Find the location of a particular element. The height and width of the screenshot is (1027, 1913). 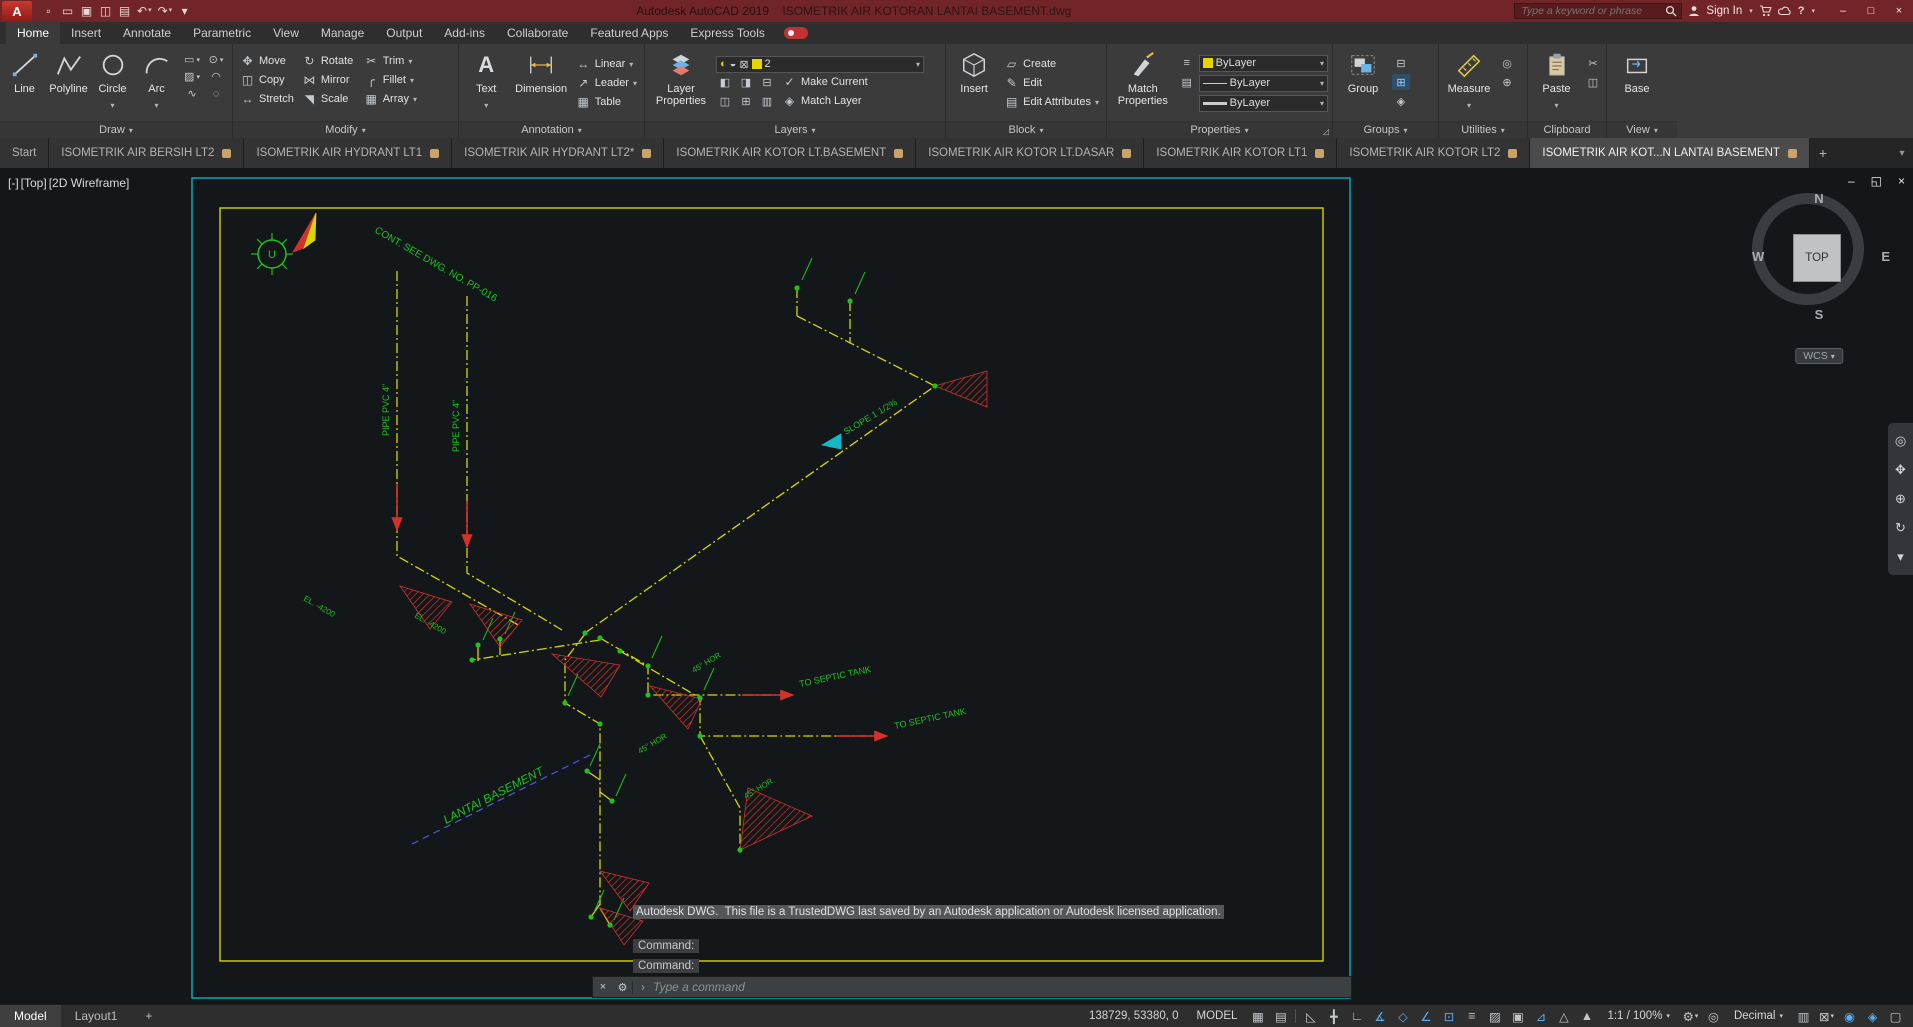

file-tab: ISOMETRIK AIR BERSIH LT2 is located at coordinates (147, 153).